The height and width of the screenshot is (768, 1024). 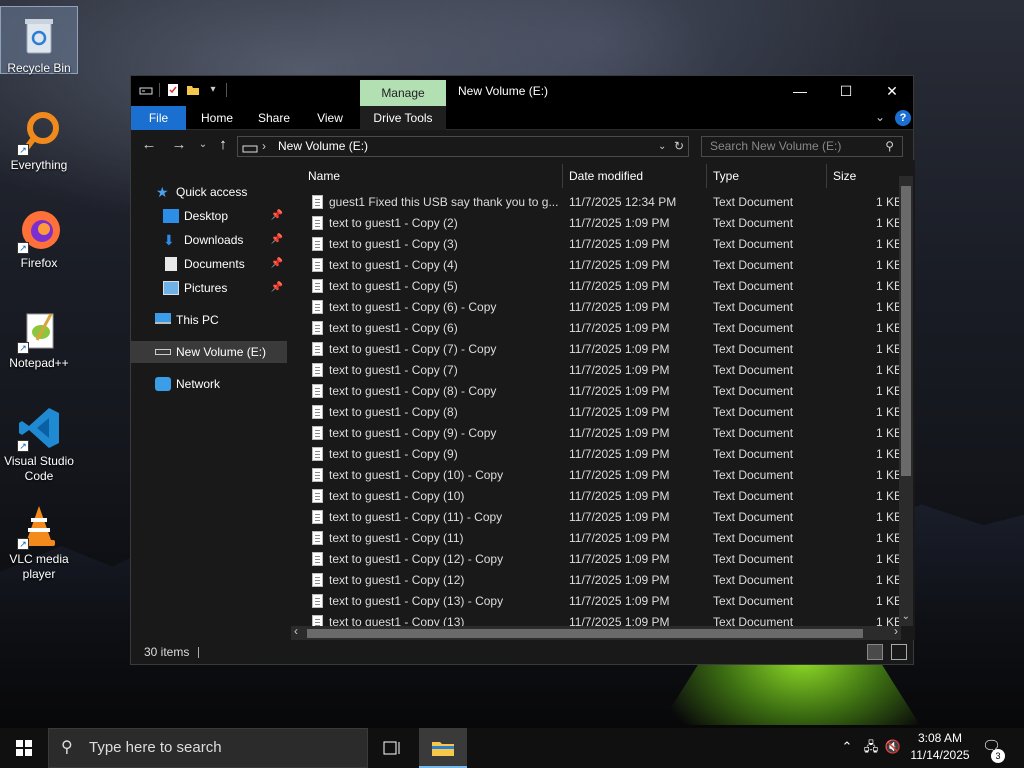 I want to click on expand-ribbon-icon: ⌄, so click(x=880, y=117).